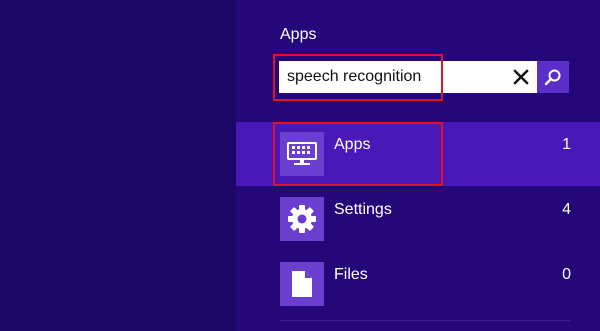  I want to click on gear-icon, so click(302, 219).